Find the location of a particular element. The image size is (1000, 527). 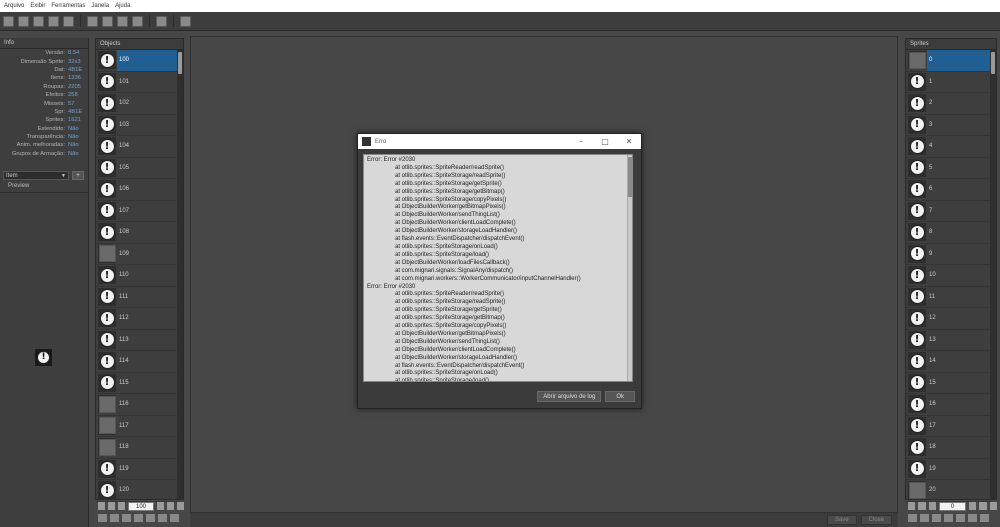

list-item: ! 6 is located at coordinates (948, 190).